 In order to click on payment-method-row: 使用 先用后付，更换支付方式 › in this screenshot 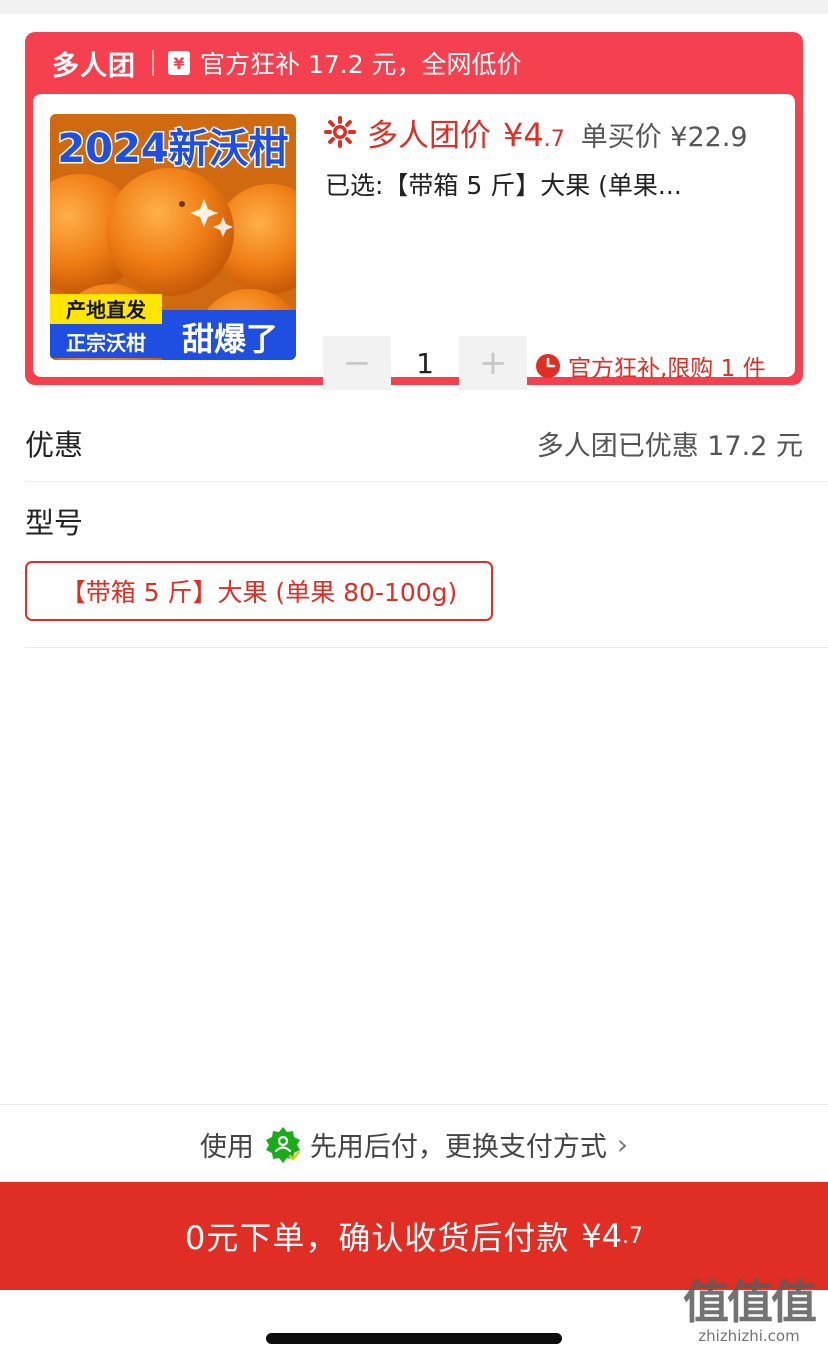, I will do `click(414, 1143)`.